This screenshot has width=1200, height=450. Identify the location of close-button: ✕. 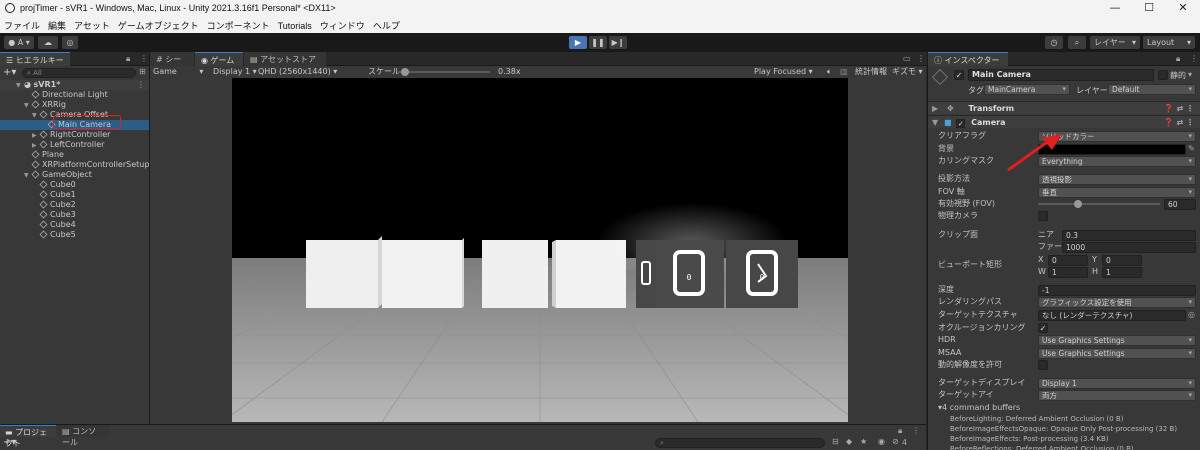
(1183, 8).